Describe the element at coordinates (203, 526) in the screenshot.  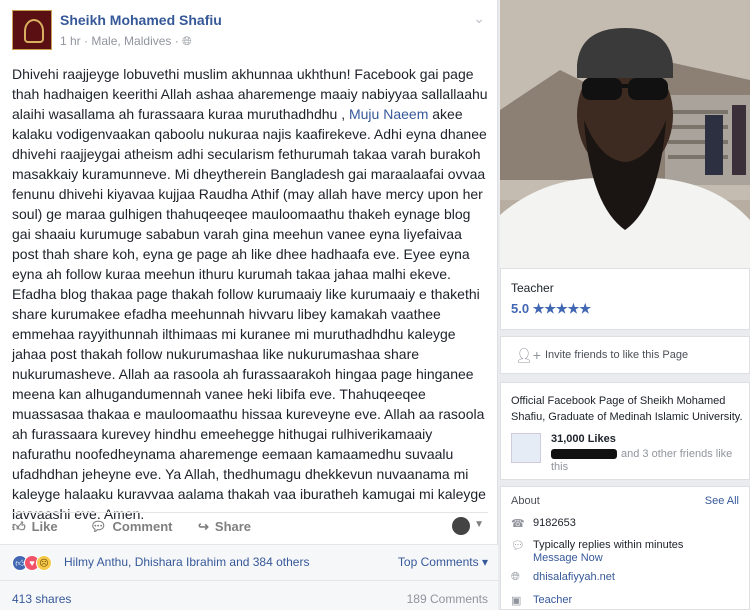
I see `share-icon: ↪` at that location.